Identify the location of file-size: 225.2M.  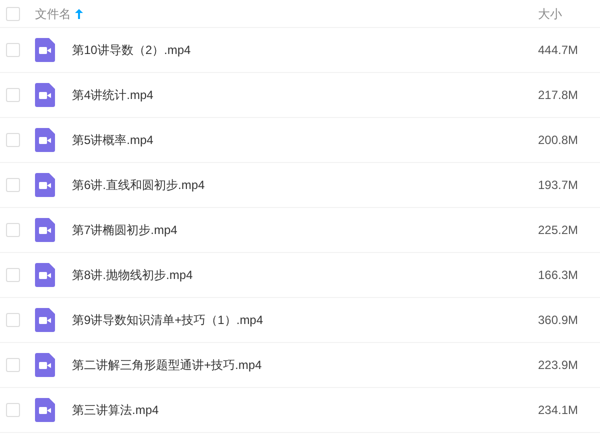
(559, 230).